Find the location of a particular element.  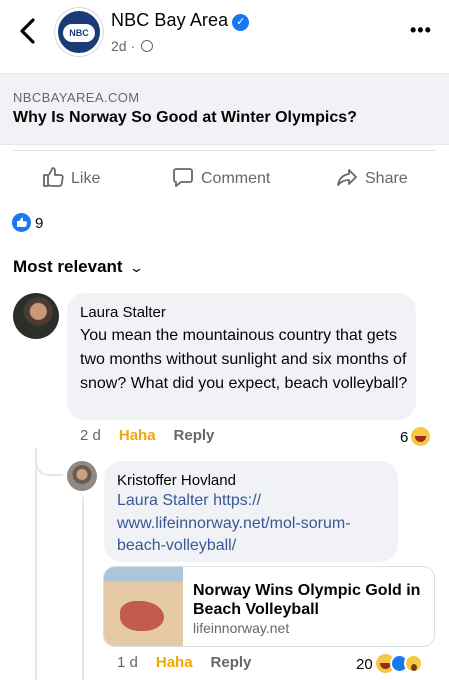

comment-reaction-number: 6 is located at coordinates (404, 437).